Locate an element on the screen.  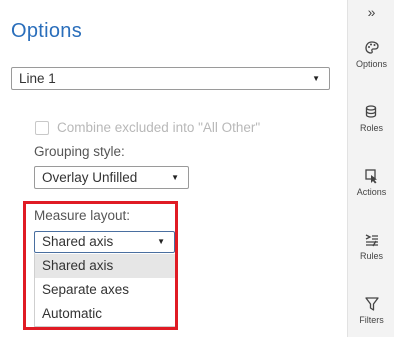
grouping-style-select: Overlay Unfilled ▼ is located at coordinates (111, 177).